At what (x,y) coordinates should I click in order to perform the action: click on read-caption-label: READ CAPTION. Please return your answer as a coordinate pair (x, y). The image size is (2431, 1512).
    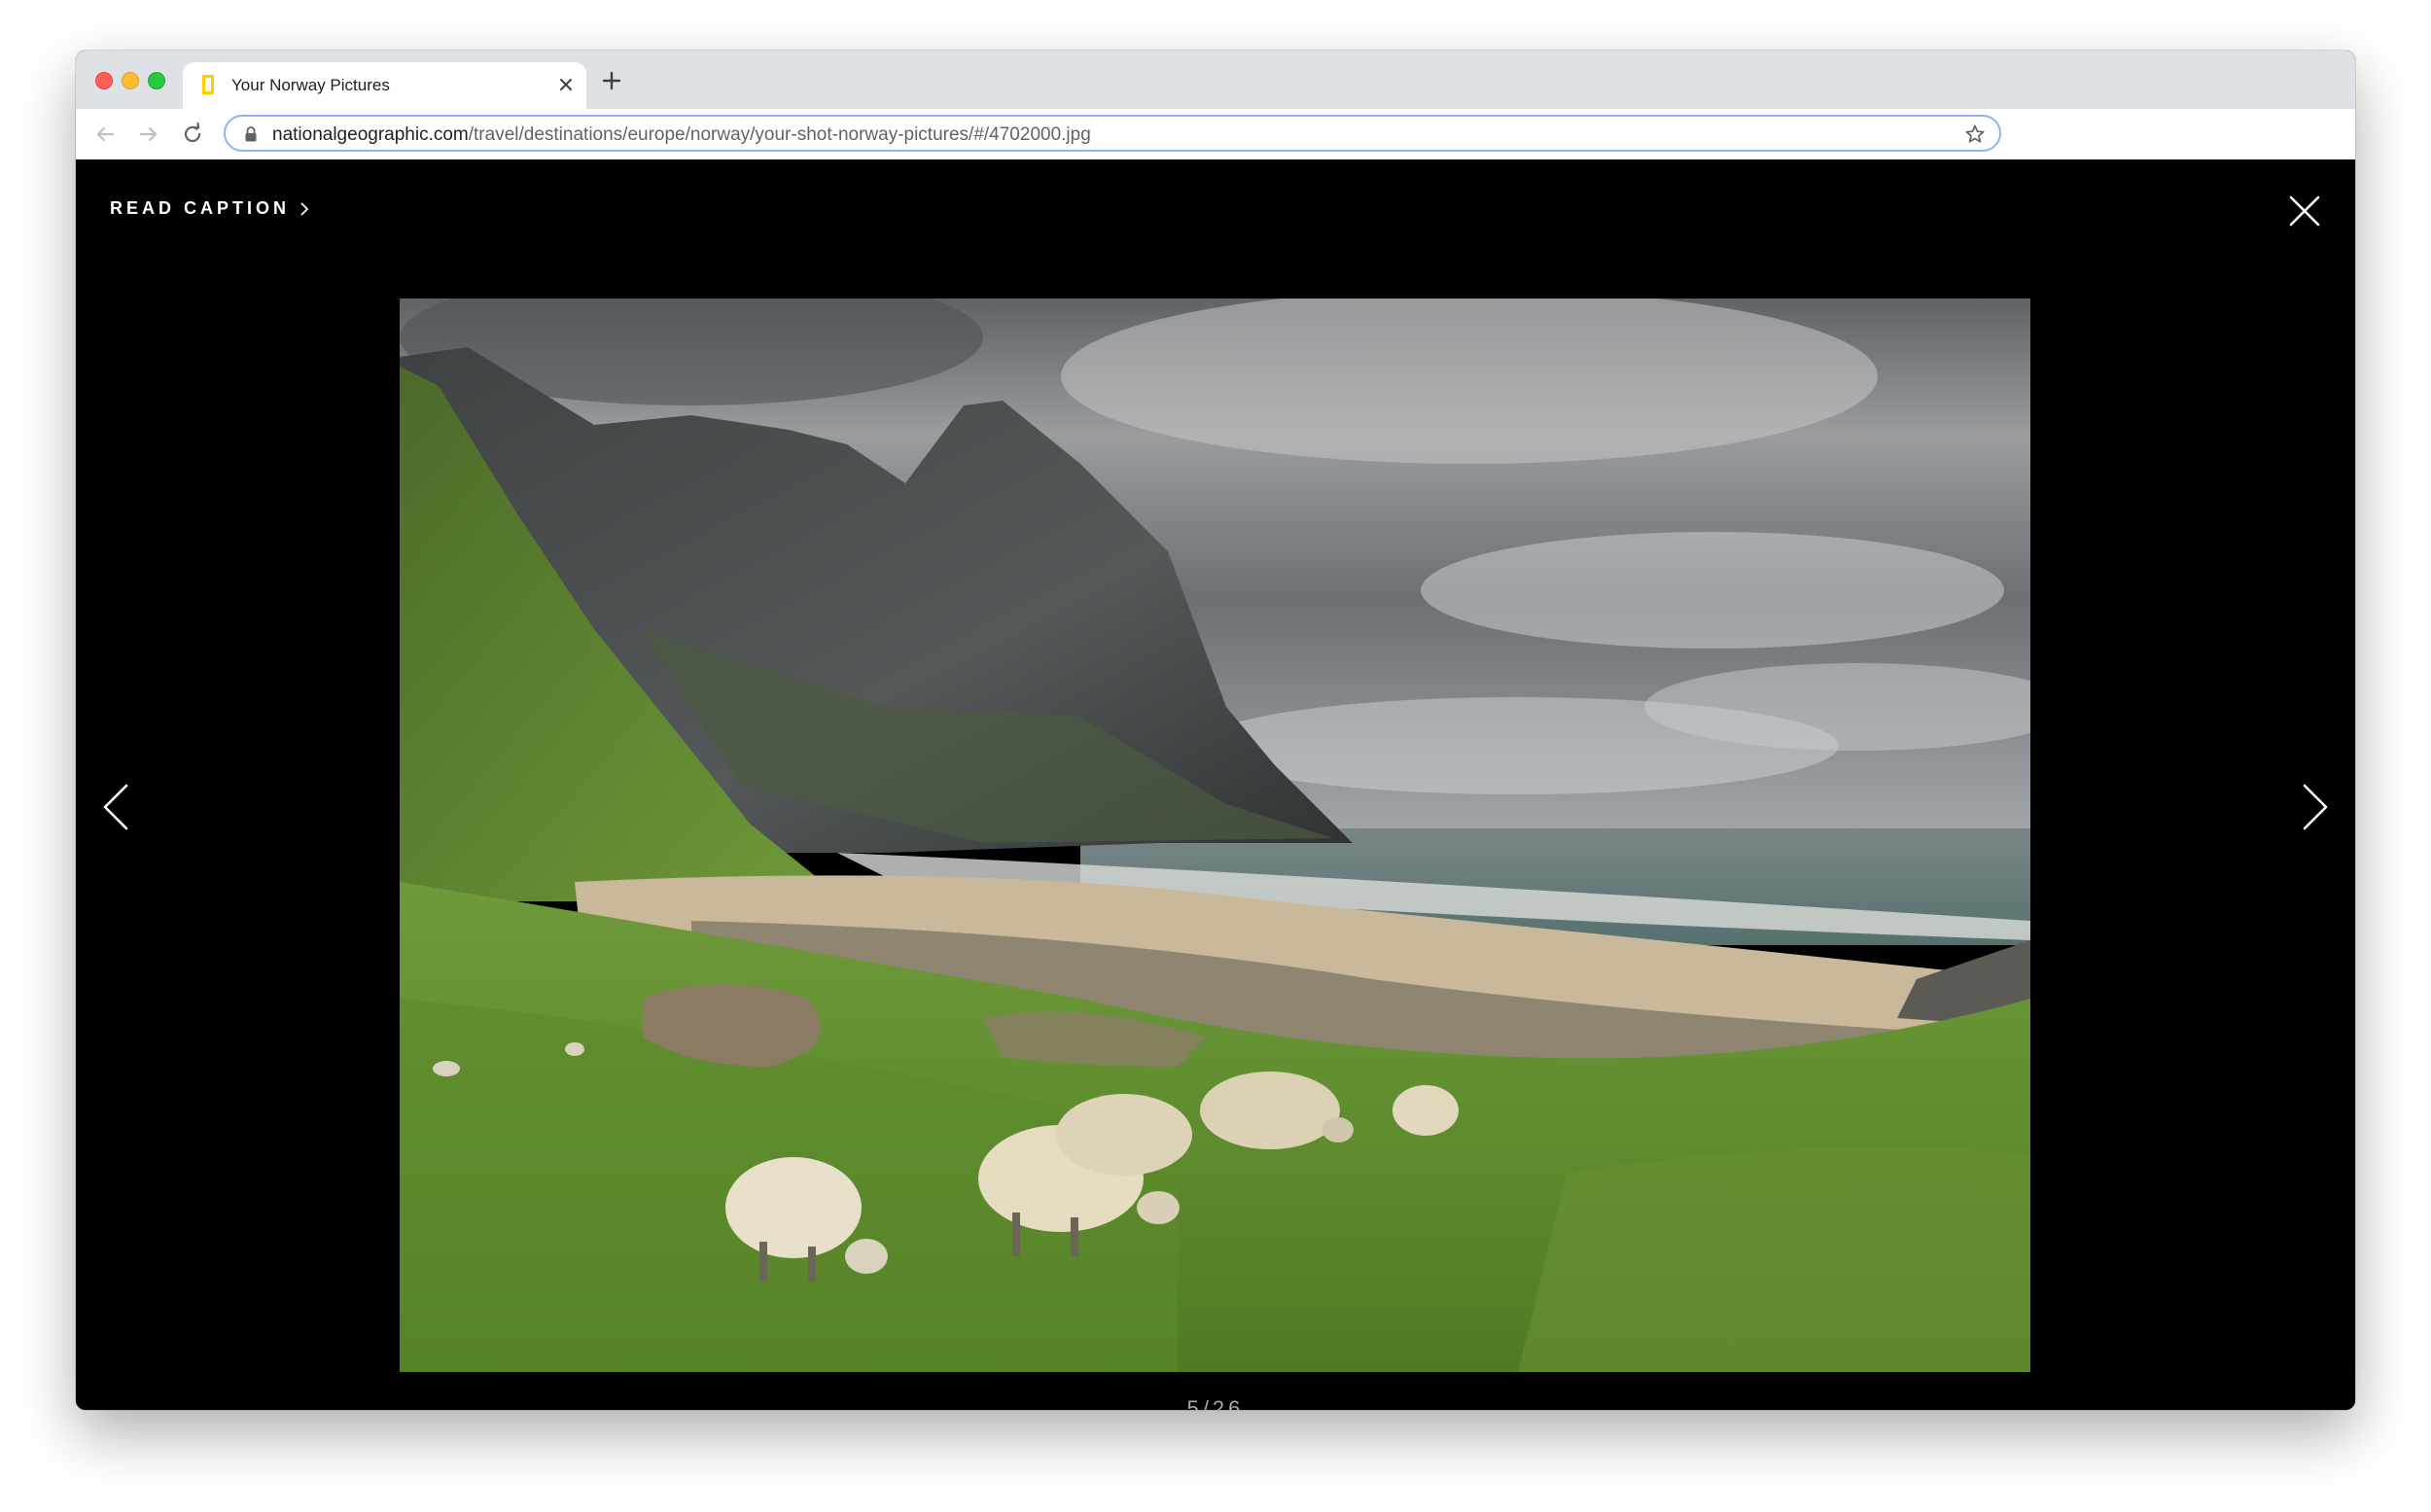
    Looking at the image, I should click on (200, 208).